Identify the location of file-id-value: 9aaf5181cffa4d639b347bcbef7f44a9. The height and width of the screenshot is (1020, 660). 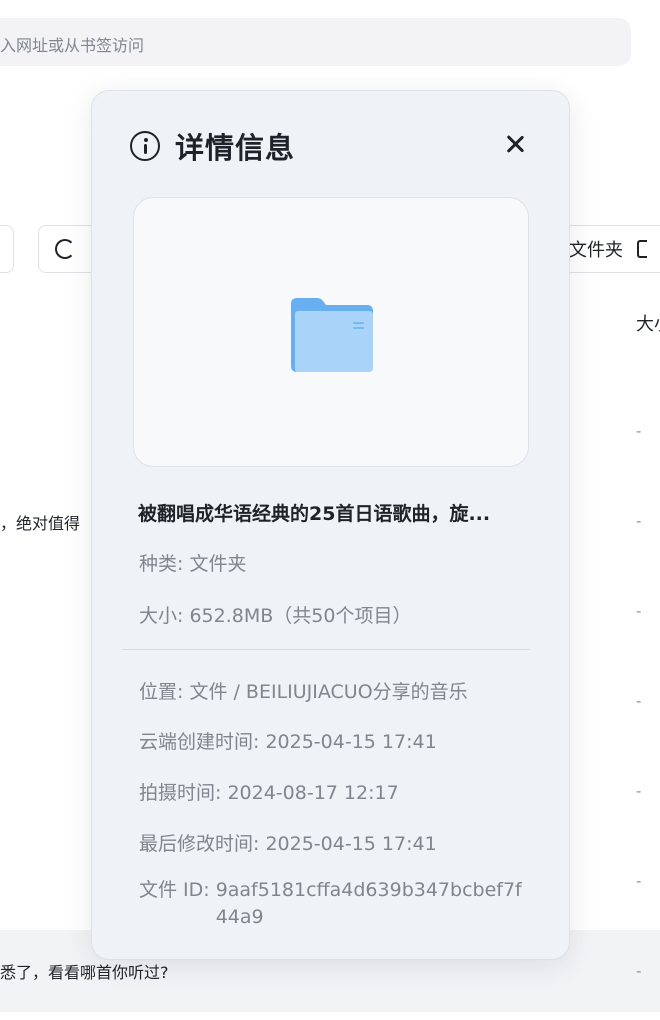
(368, 903).